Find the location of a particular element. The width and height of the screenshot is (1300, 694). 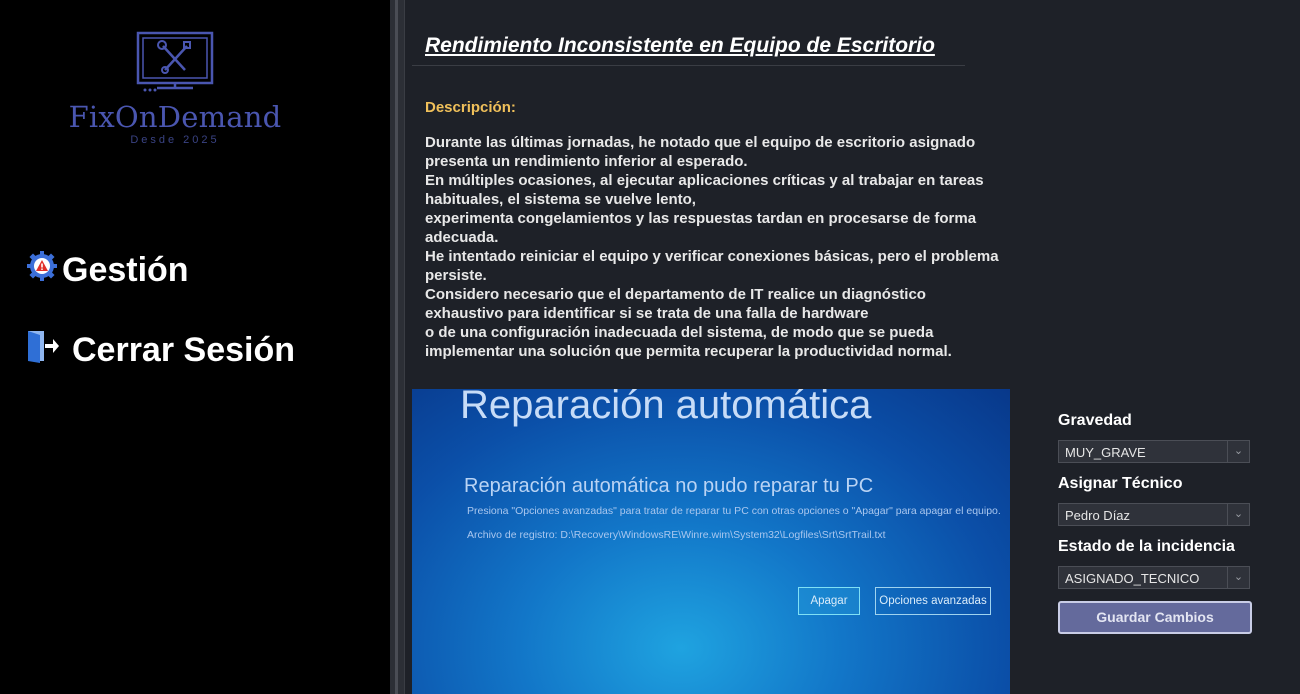

save-button: Guardar Cambios is located at coordinates (1155, 617).